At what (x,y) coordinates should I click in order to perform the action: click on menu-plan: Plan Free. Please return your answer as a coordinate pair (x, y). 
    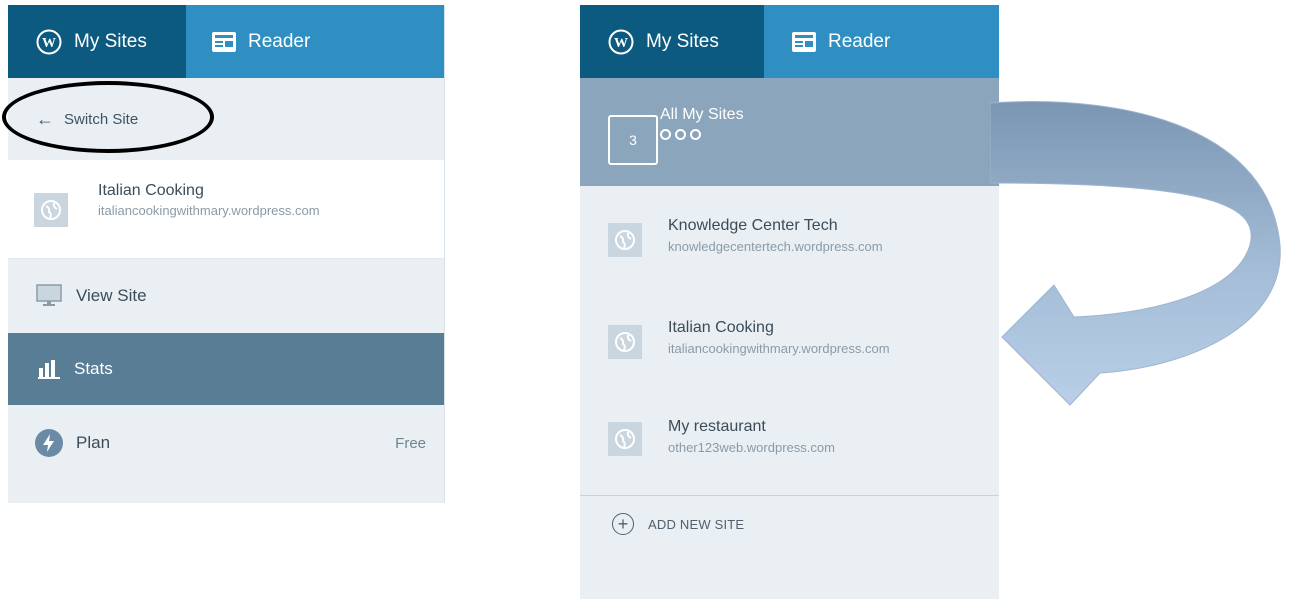
    Looking at the image, I should click on (226, 443).